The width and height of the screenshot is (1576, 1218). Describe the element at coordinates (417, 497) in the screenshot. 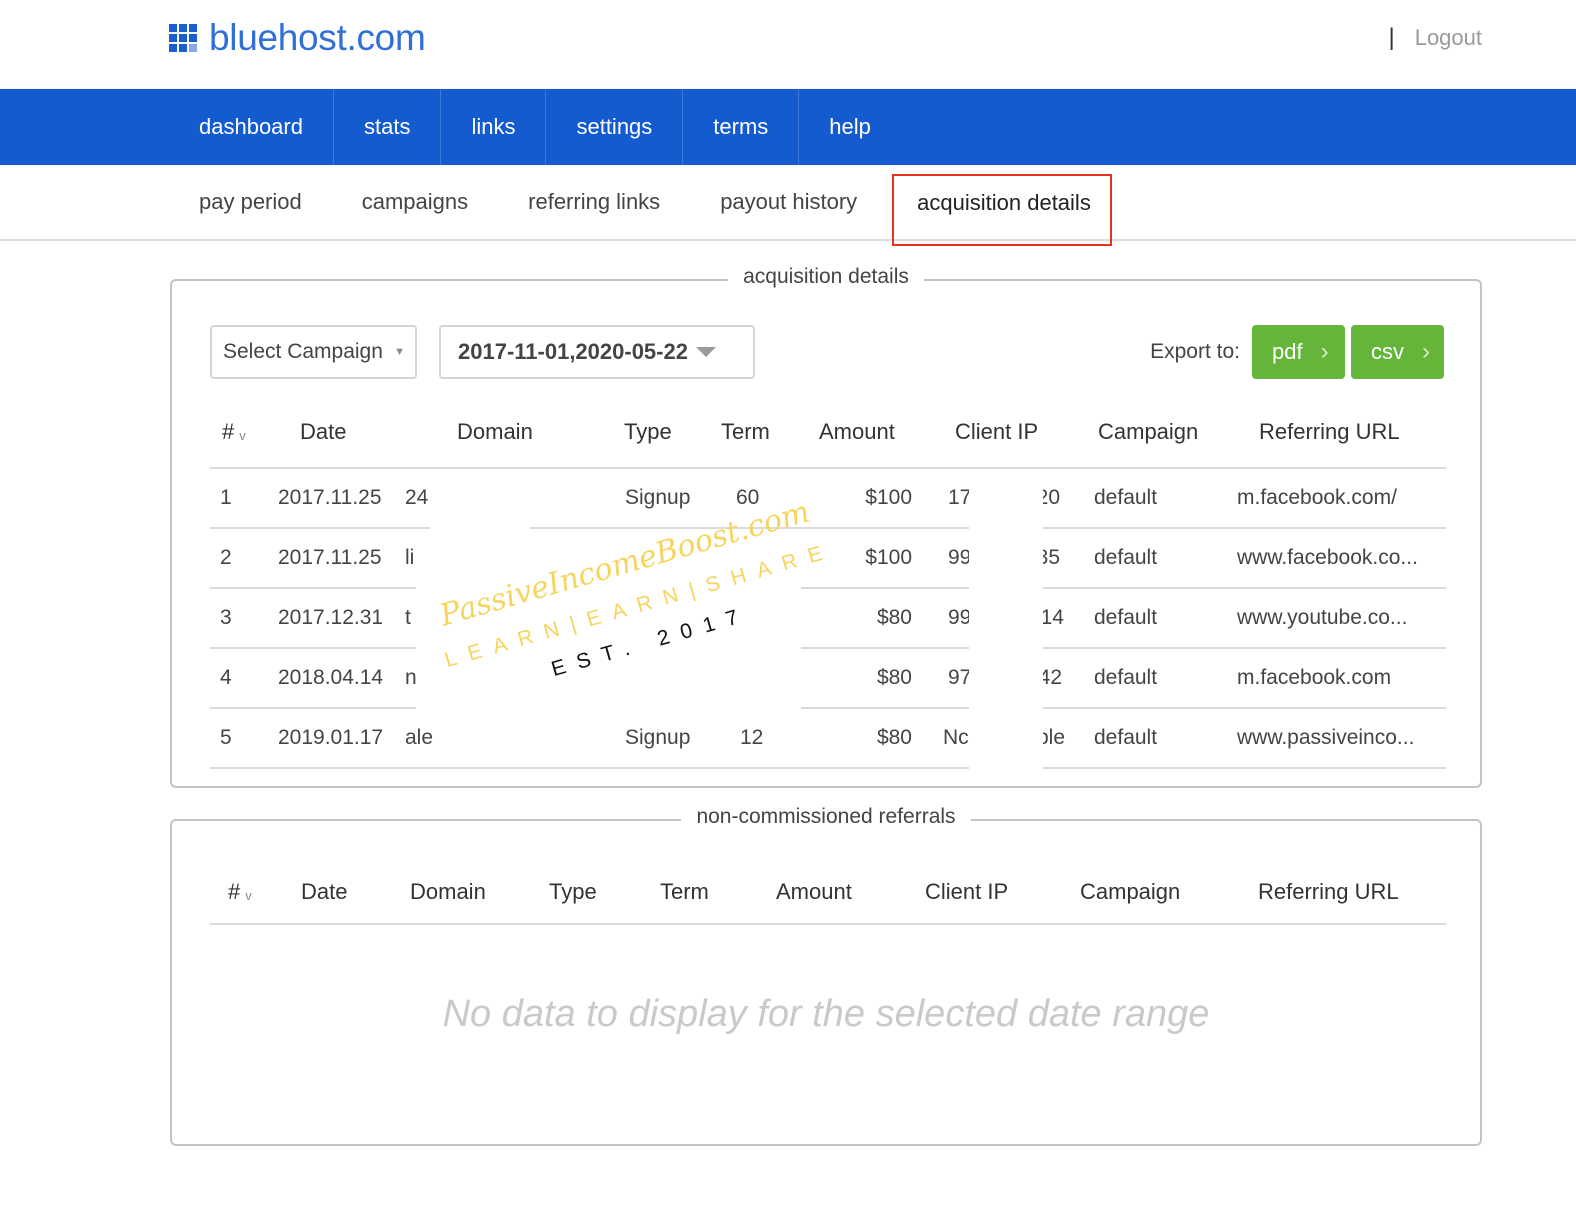

I see `cell-domain: 24` at that location.